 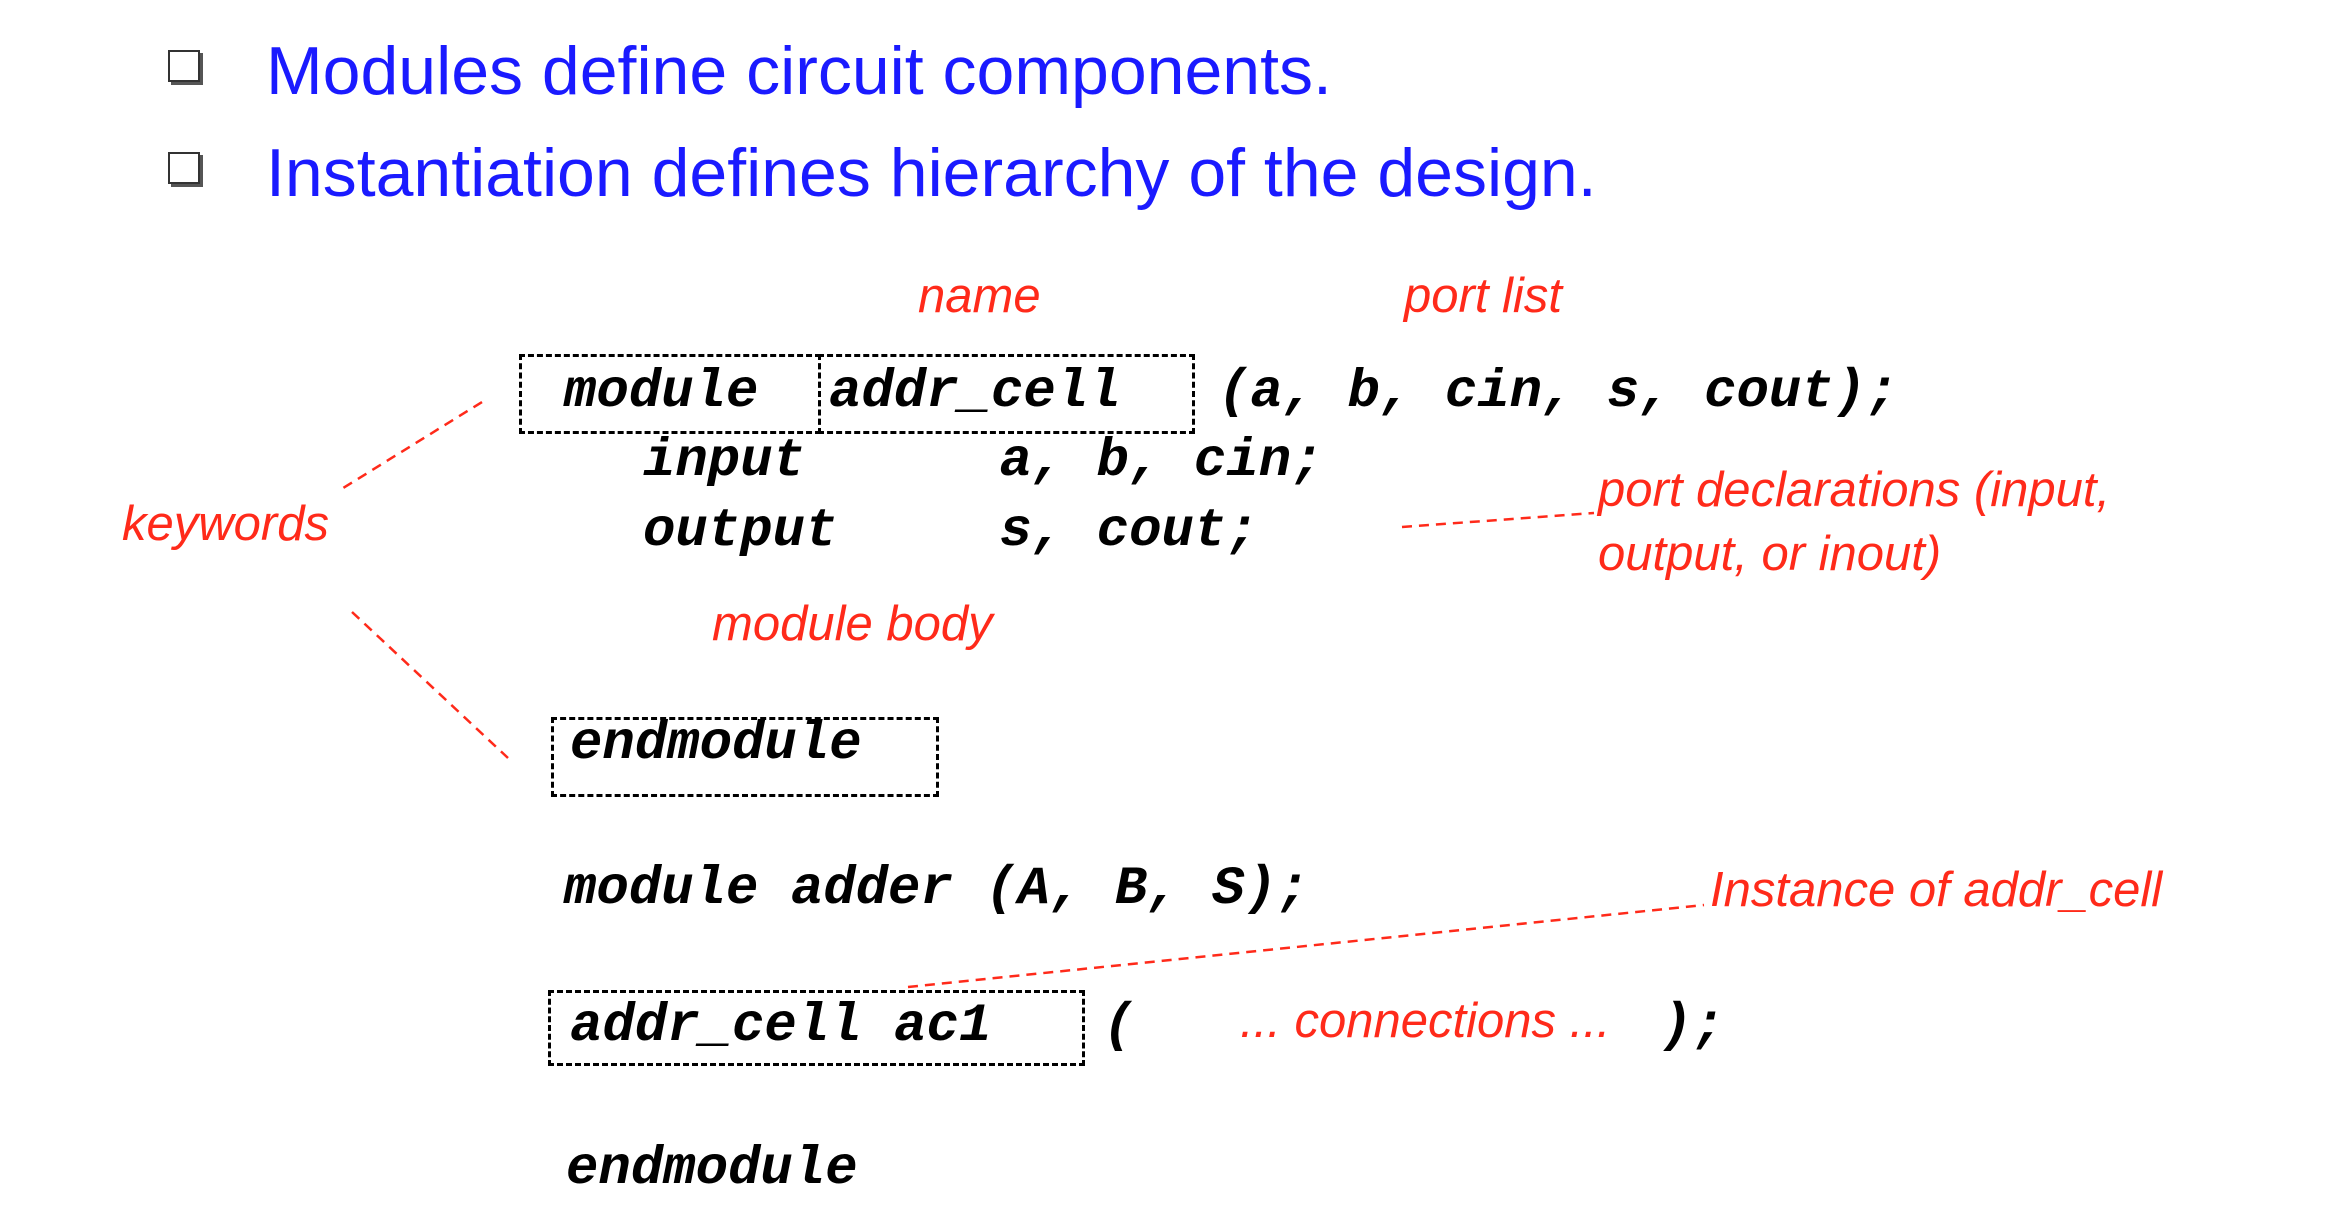 I want to click on annotation-instance-of: Instance of addr_cell, so click(x=1936, y=890).